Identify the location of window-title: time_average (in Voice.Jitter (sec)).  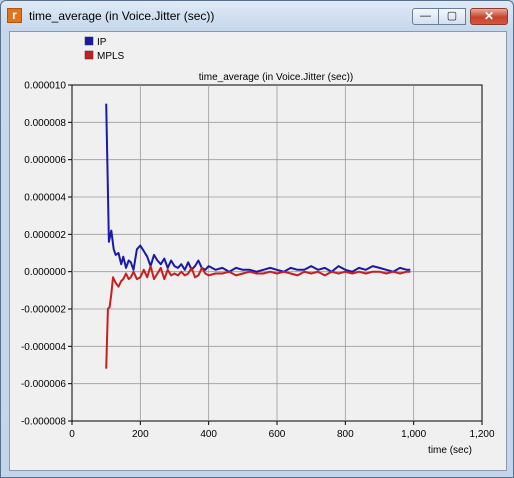
(122, 16).